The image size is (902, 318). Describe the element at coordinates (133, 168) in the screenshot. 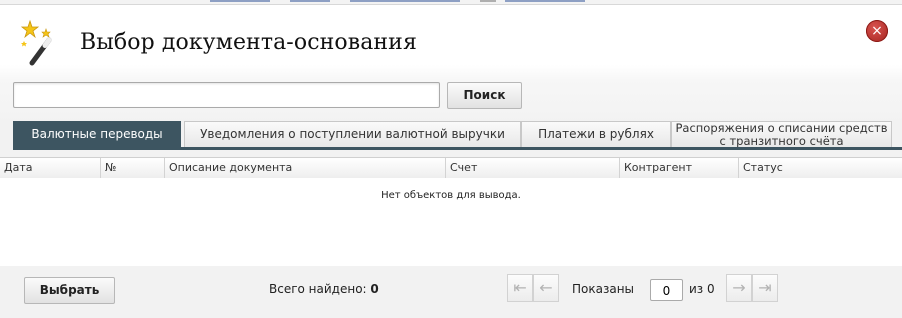

I see `column-number: №` at that location.